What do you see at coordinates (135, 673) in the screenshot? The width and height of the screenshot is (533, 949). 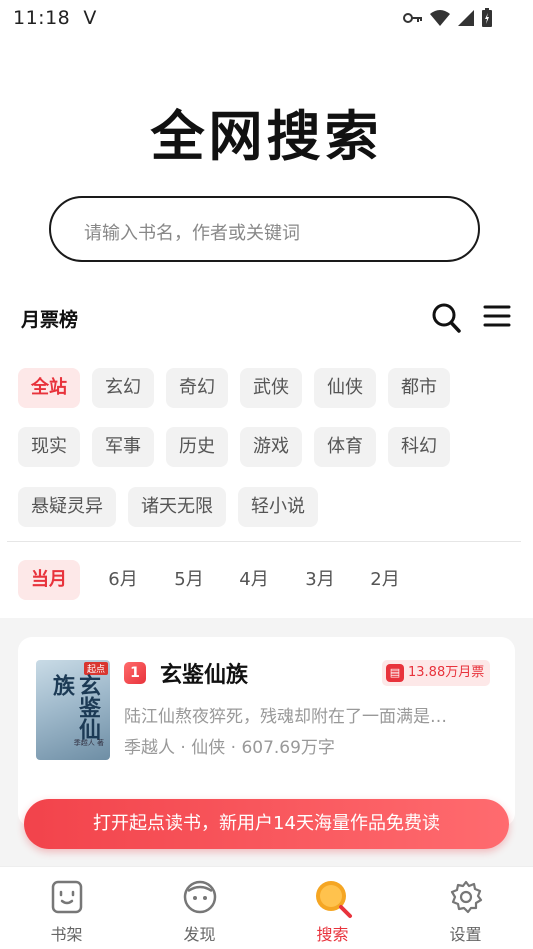 I see `rank-badge: 1` at bounding box center [135, 673].